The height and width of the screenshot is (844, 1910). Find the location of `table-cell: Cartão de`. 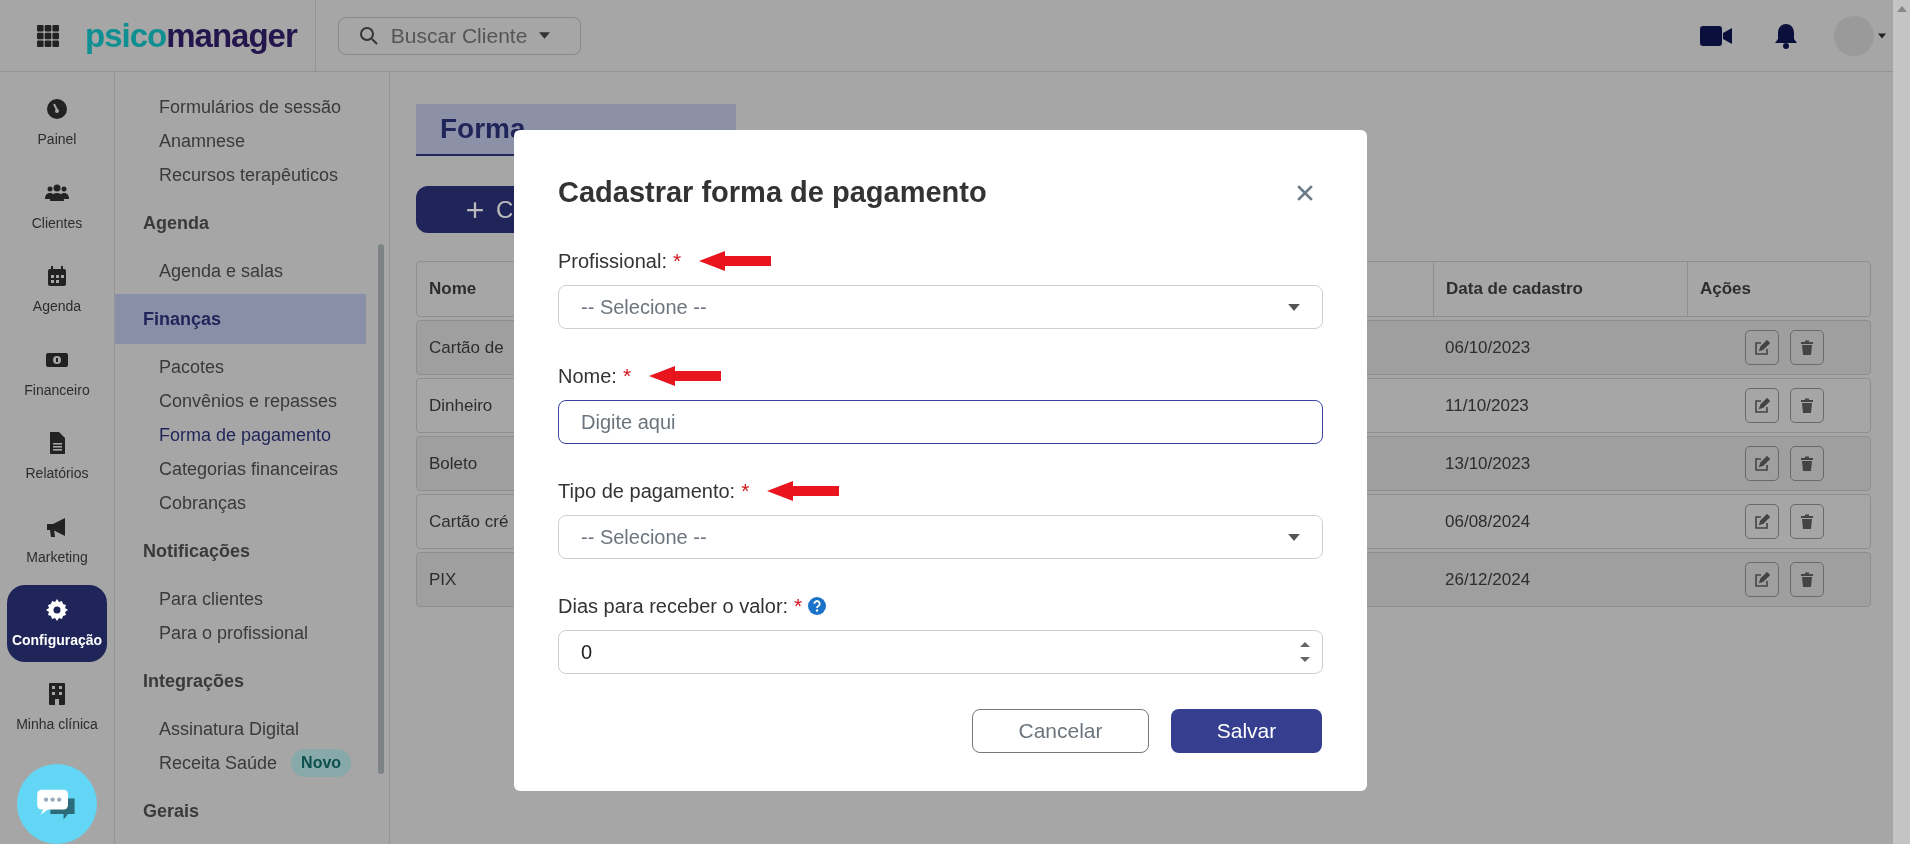

table-cell: Cartão de is located at coordinates (466, 347).